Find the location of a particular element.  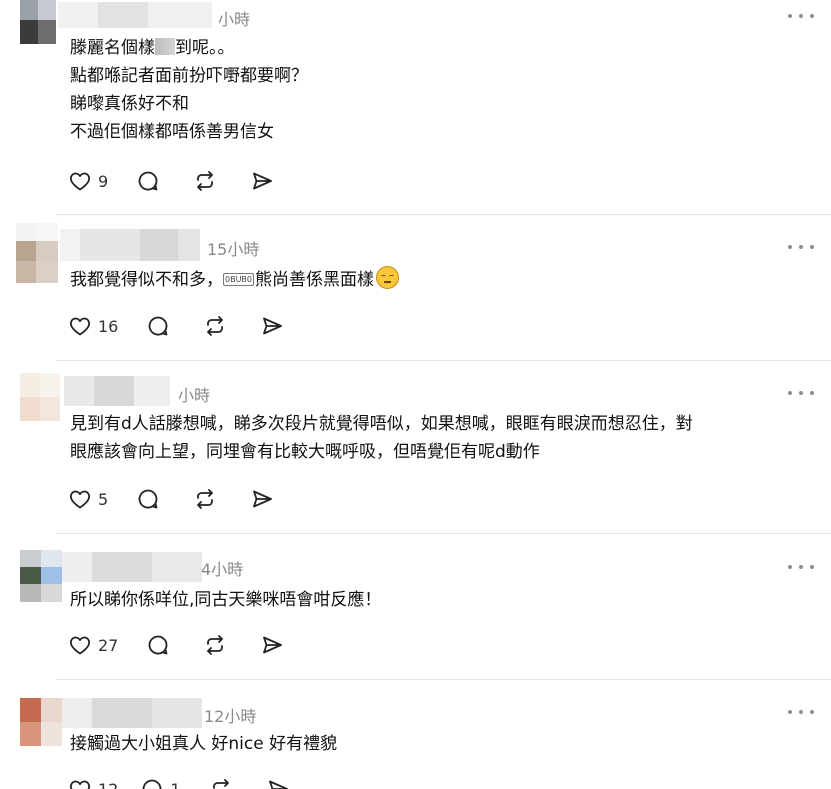

like-button: 12 is located at coordinates (93, 783).